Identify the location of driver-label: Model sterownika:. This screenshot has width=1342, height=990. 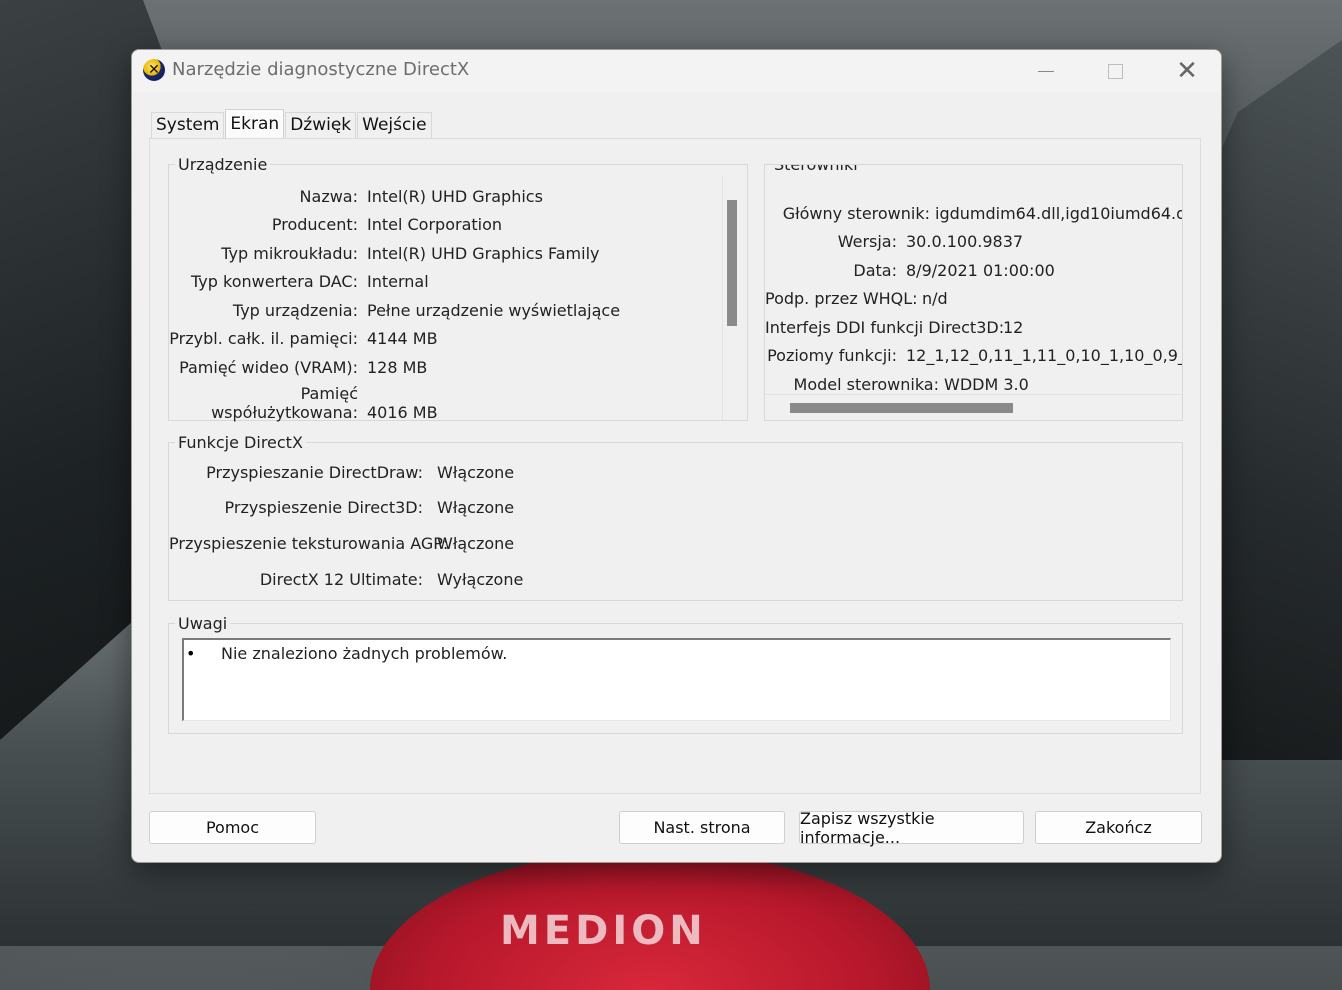
(866, 384).